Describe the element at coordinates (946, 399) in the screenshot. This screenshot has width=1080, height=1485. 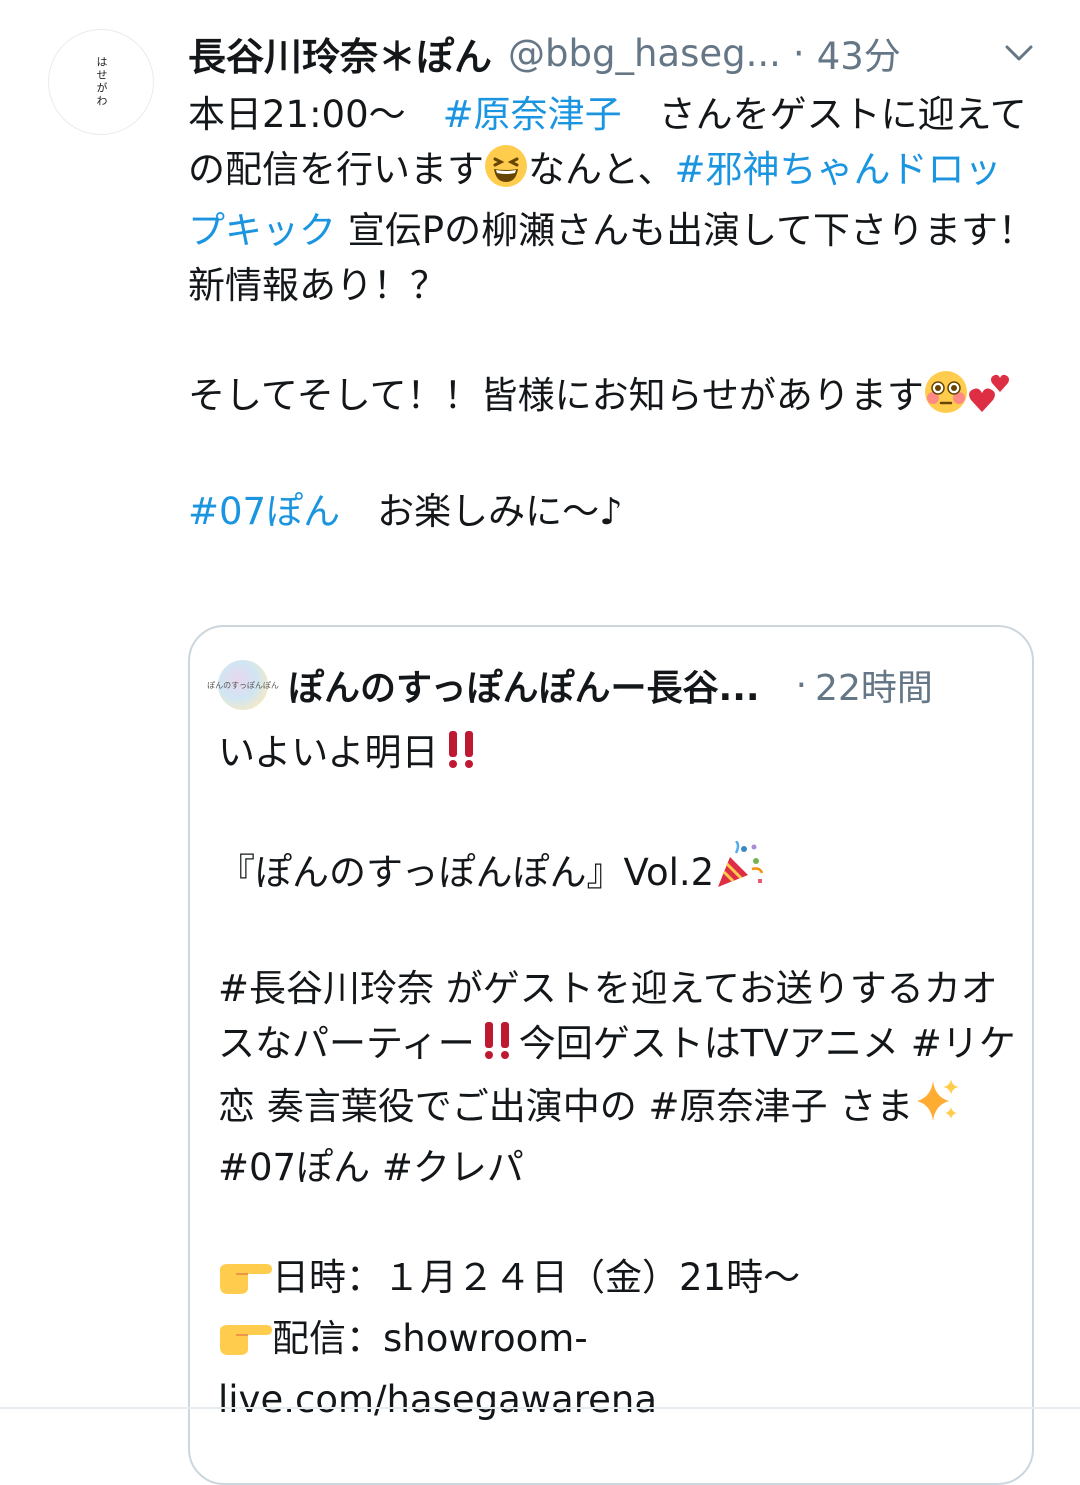
I see `flushed-face-icon` at that location.